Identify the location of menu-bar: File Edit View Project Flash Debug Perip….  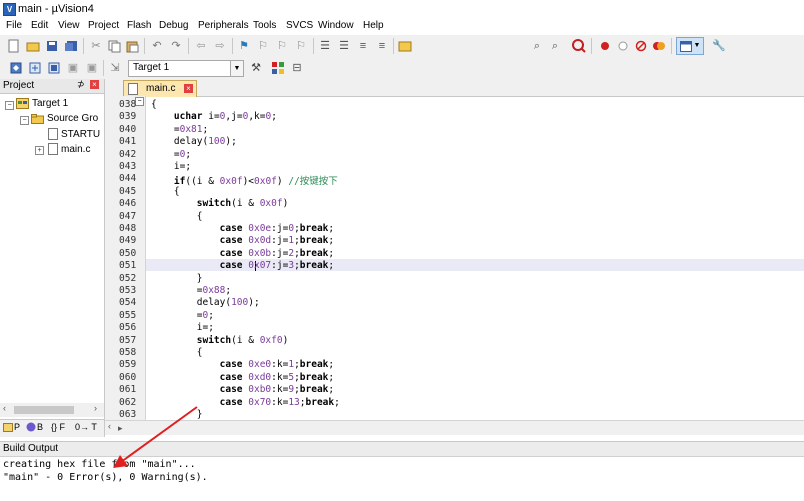
(402, 26).